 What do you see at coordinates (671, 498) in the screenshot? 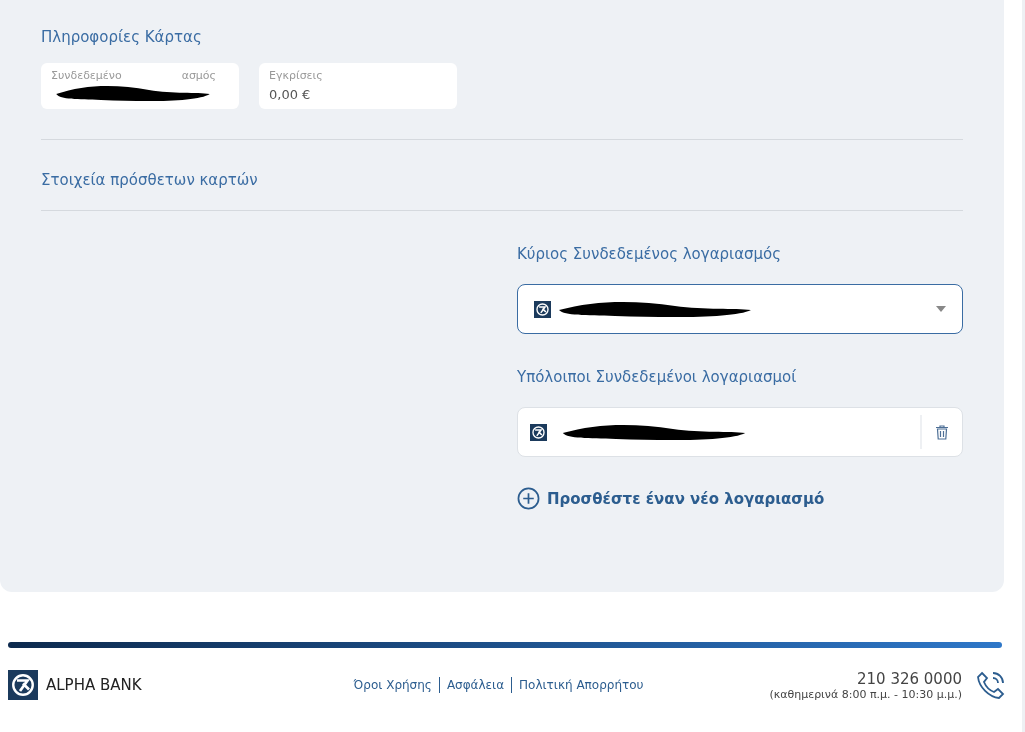
I see `add-account-link: Προσθέστε έναν νέο λογαριασμό` at bounding box center [671, 498].